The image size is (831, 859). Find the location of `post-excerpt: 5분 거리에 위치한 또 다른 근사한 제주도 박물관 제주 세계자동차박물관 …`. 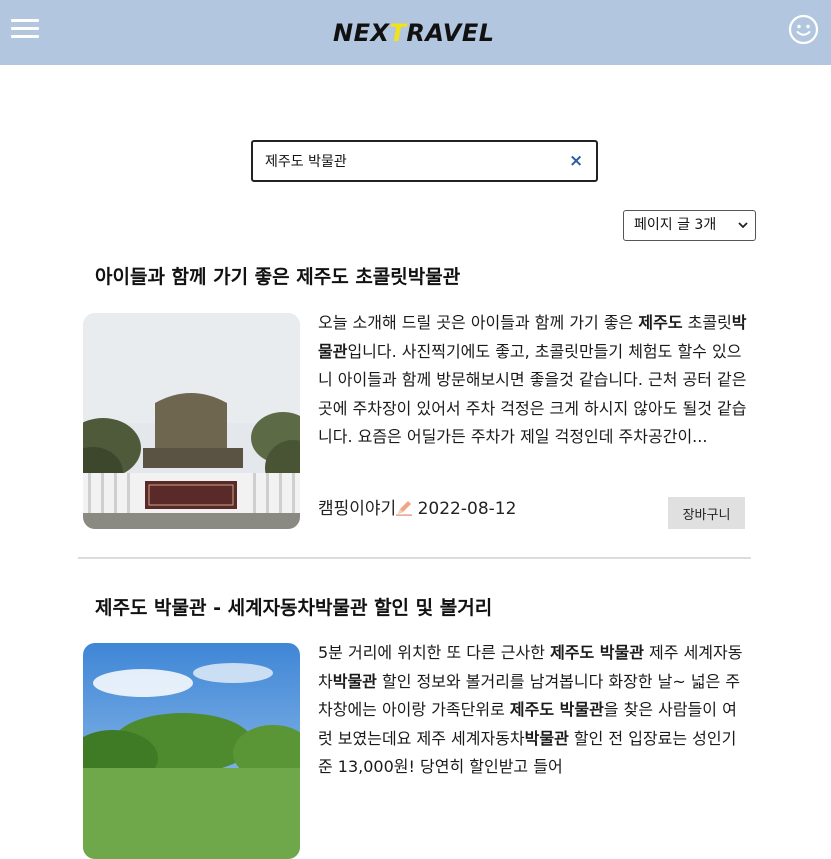

post-excerpt: 5분 거리에 위치한 또 다른 근사한 제주도 박물관 제주 세계자동차박물관 … is located at coordinates (533, 710).